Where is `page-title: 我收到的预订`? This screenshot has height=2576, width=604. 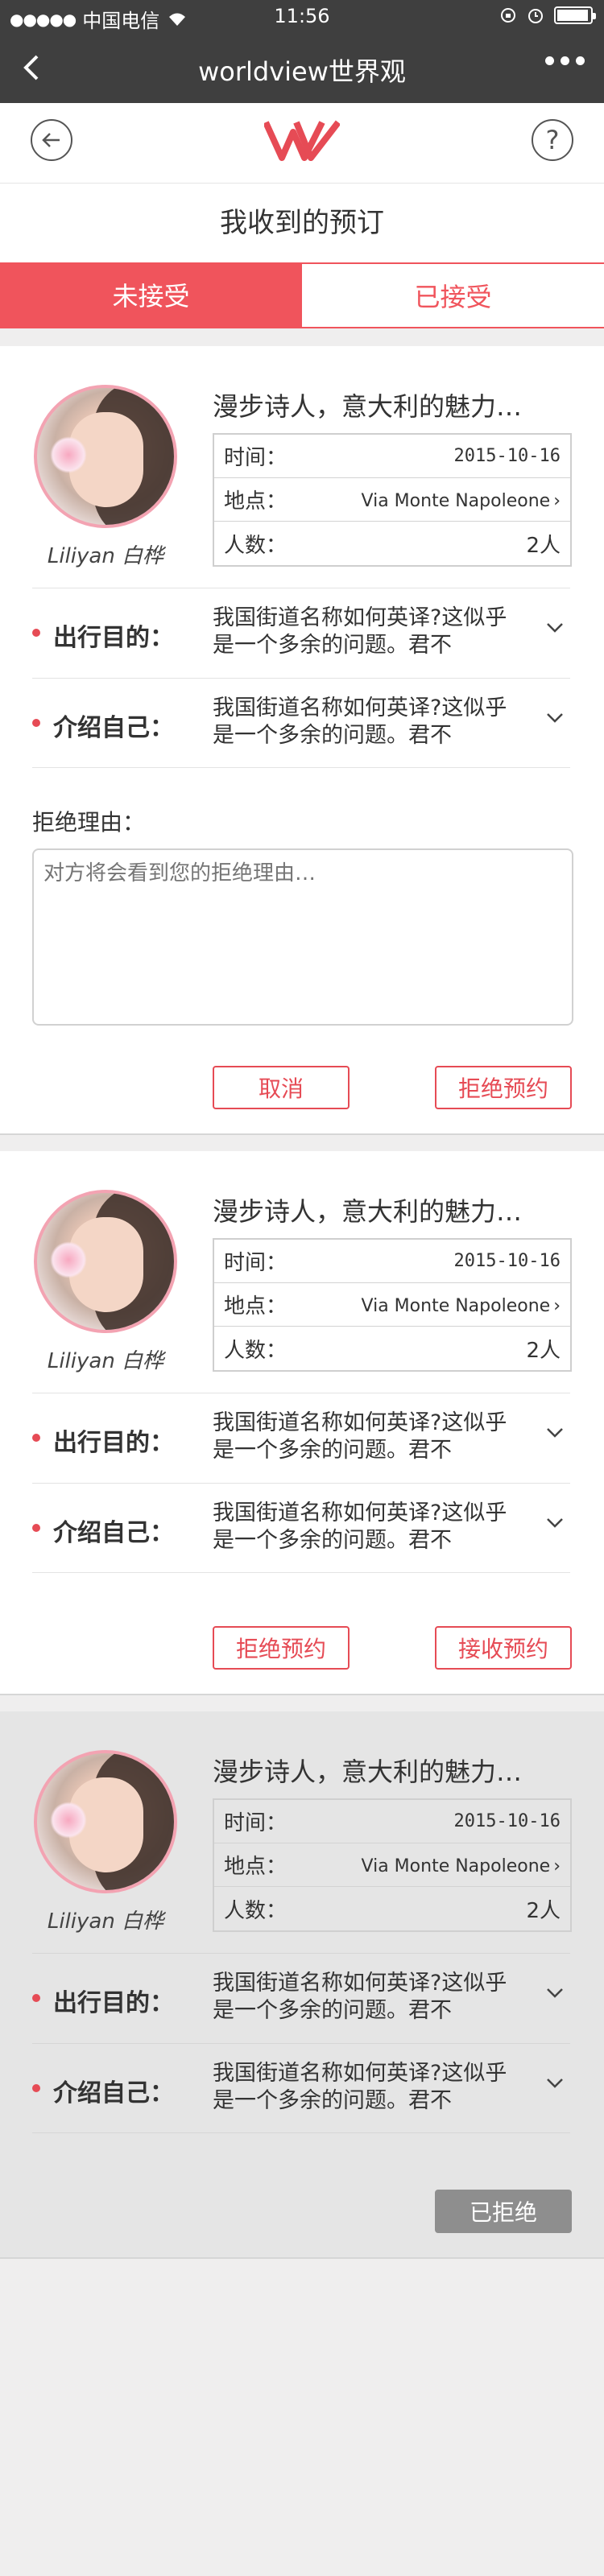 page-title: 我收到的预订 is located at coordinates (302, 223).